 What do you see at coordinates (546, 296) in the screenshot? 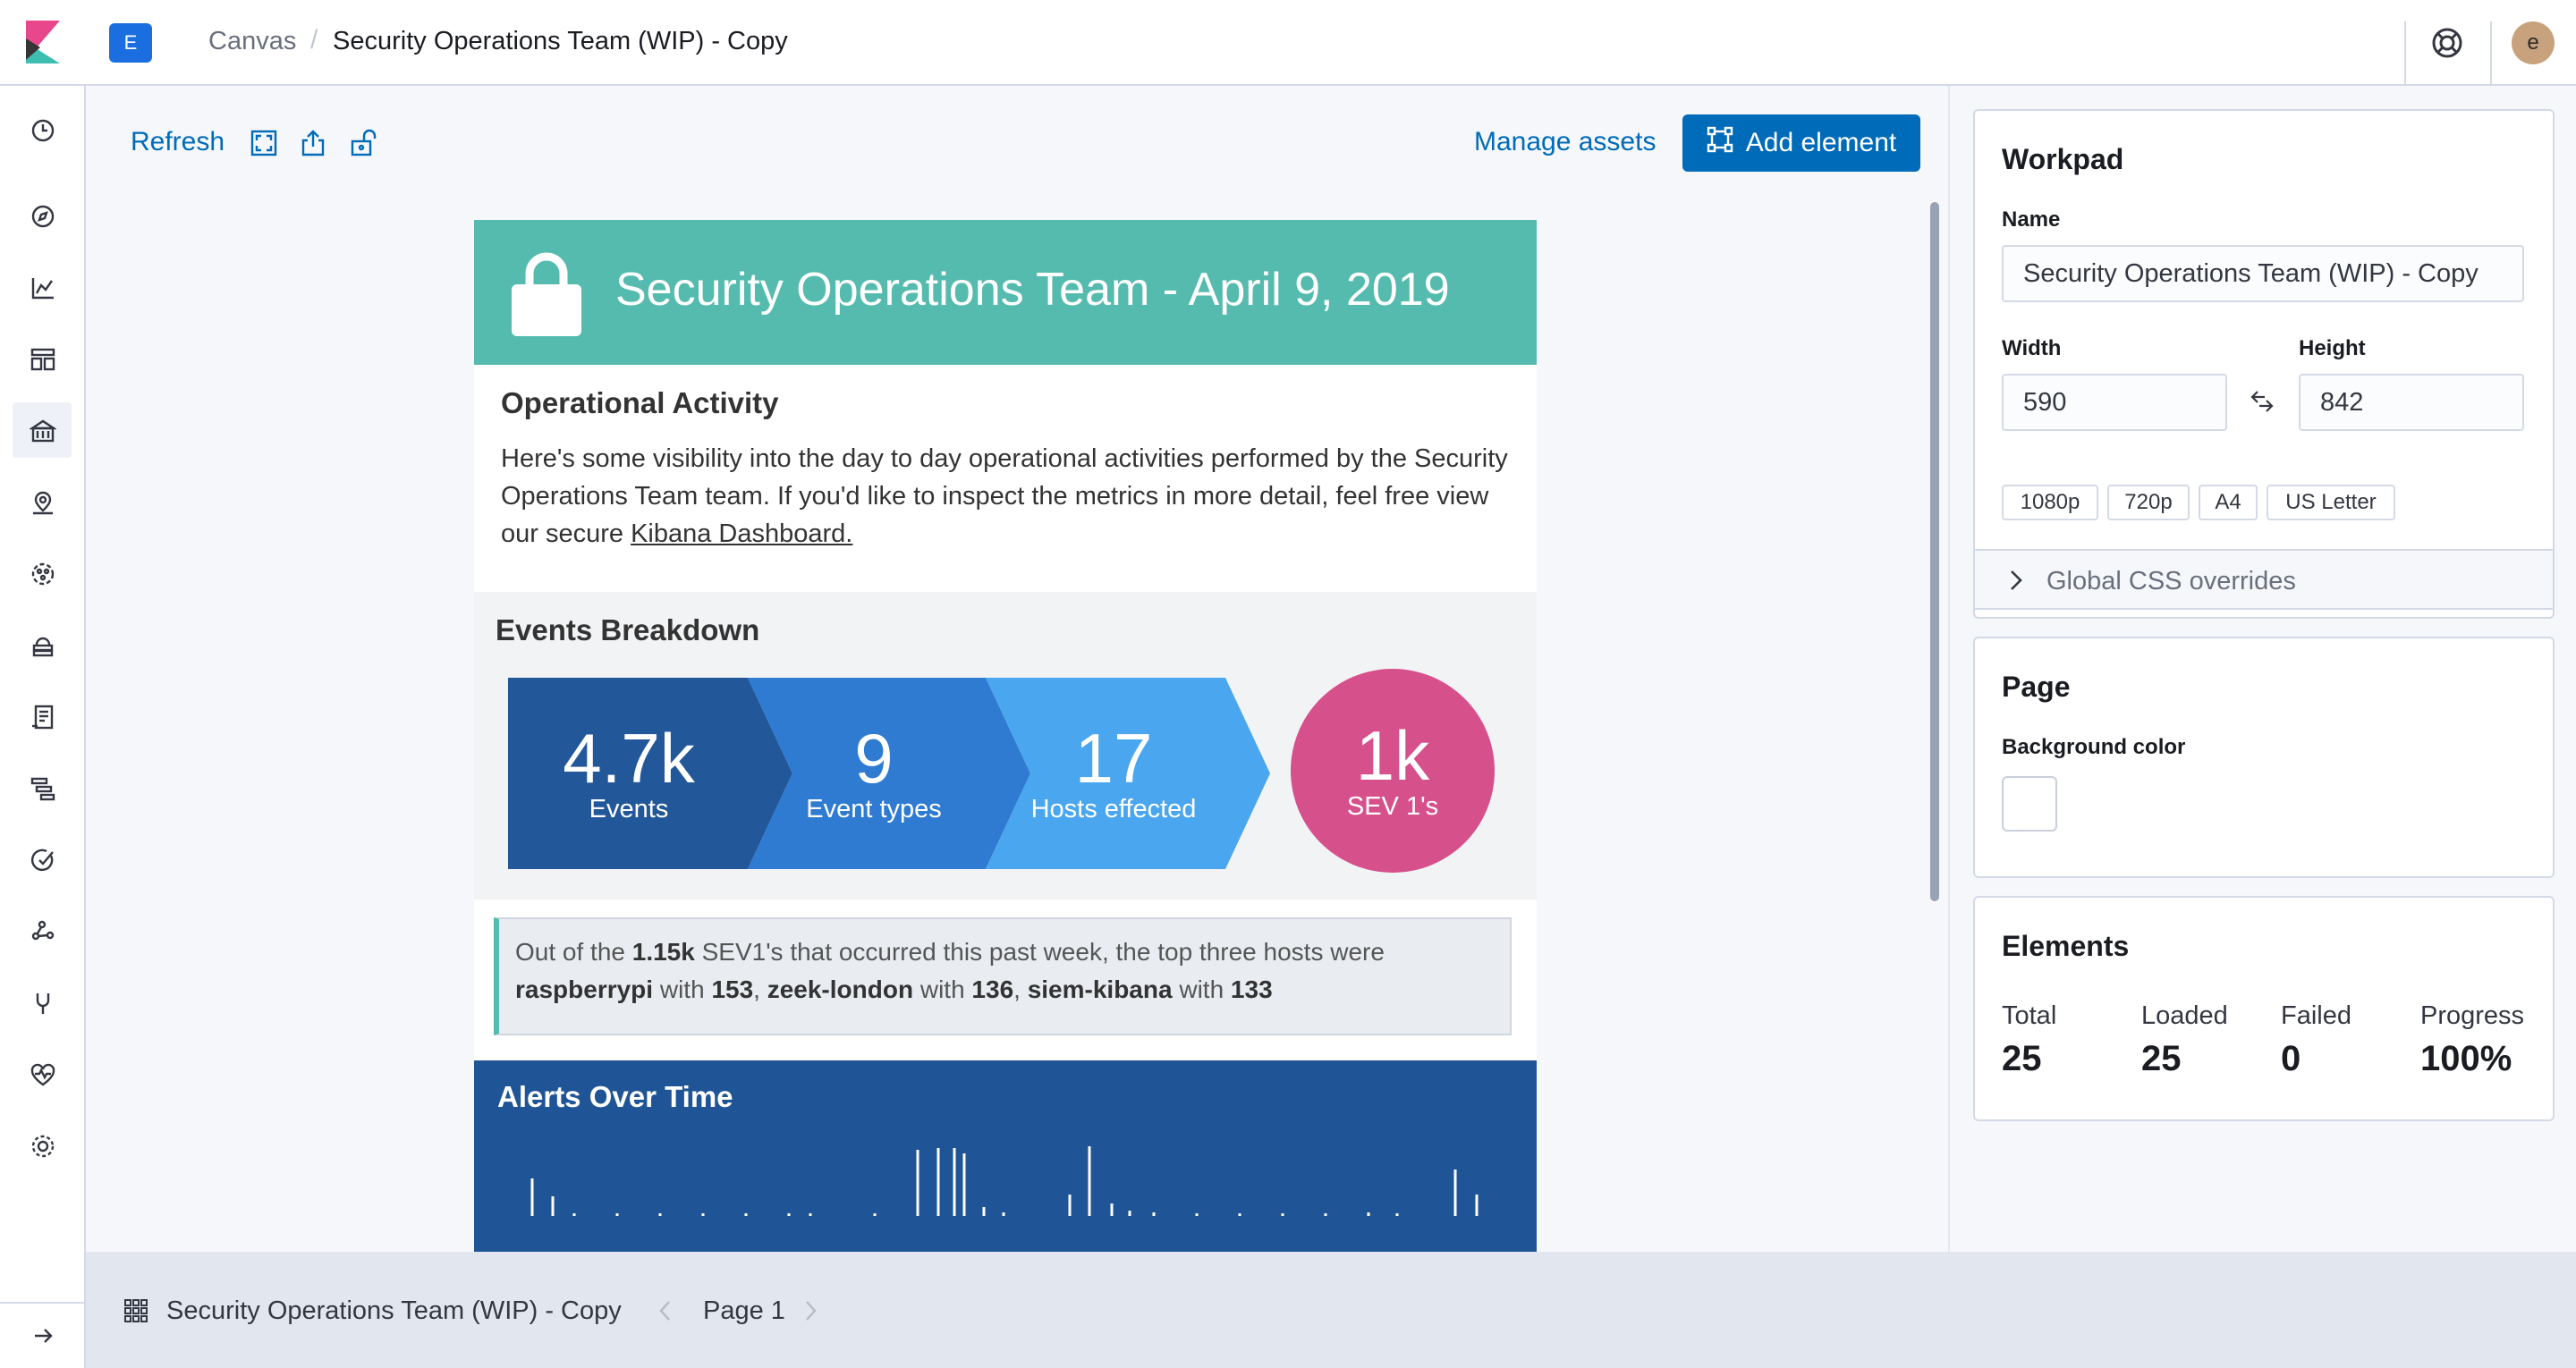
I see `lock-icon` at bounding box center [546, 296].